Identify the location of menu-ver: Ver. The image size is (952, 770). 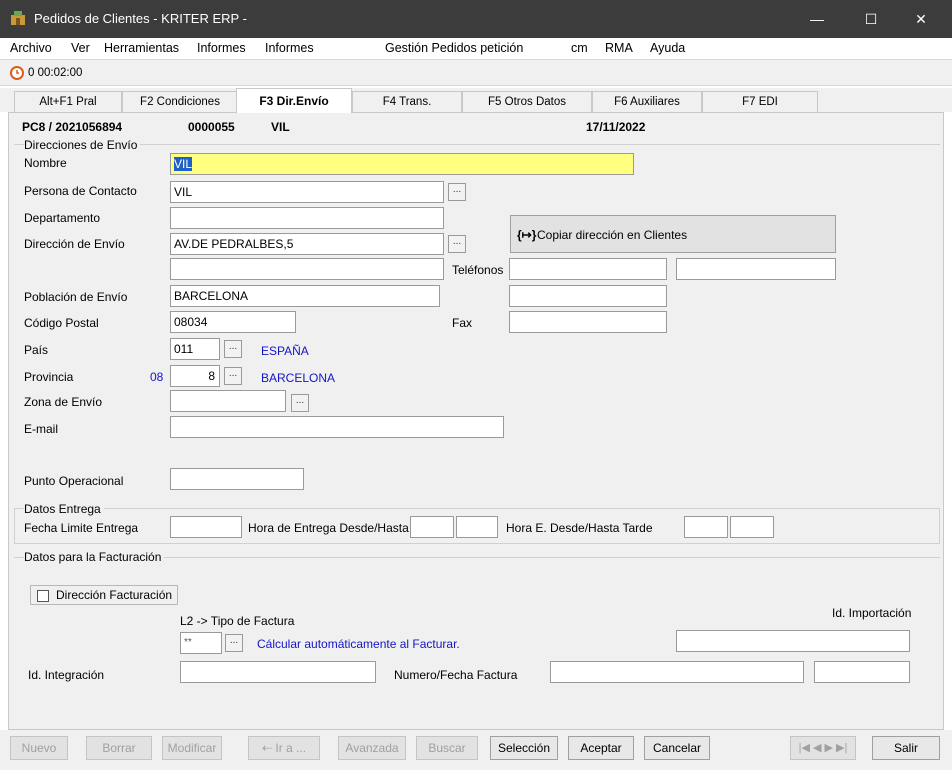
(80, 48).